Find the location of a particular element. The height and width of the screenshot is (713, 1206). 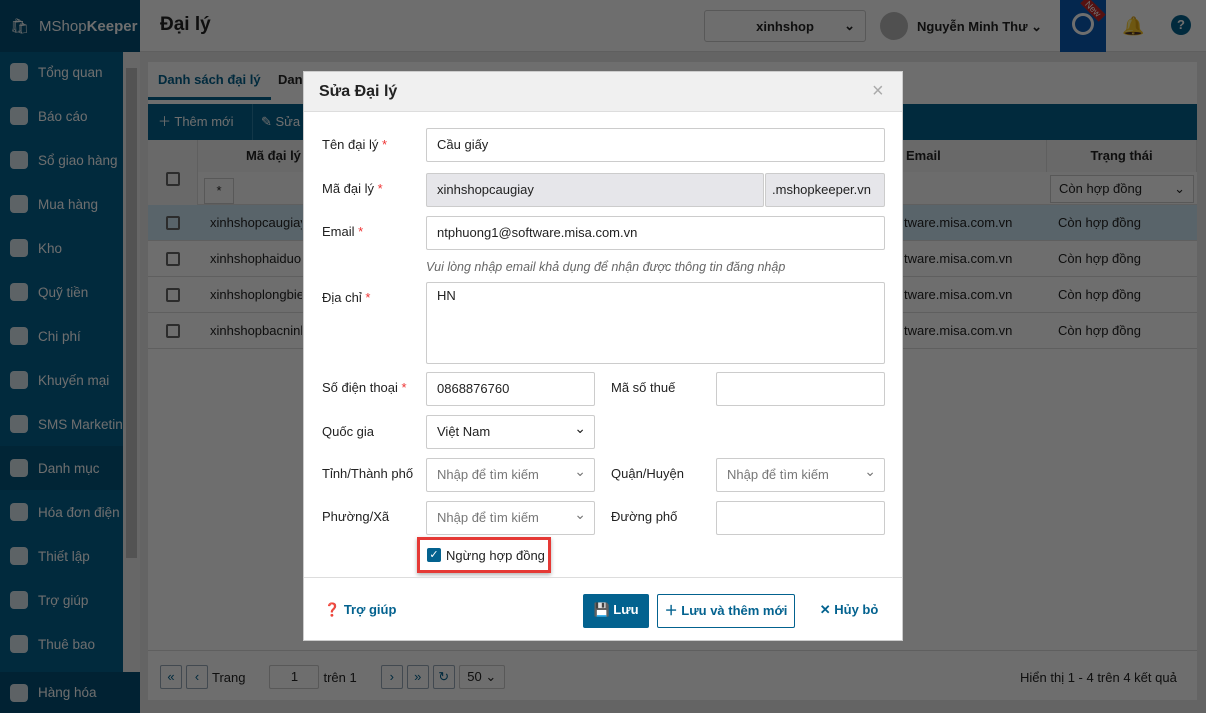

sidebar-item-label: Quỹ tiền is located at coordinates (63, 292).